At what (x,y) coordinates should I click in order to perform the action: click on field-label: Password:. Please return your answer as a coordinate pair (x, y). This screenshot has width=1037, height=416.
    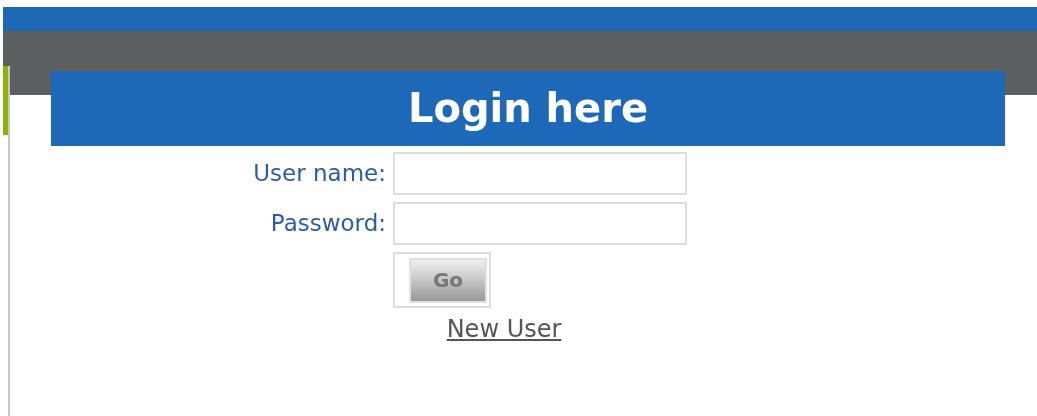
    Looking at the image, I should click on (327, 223).